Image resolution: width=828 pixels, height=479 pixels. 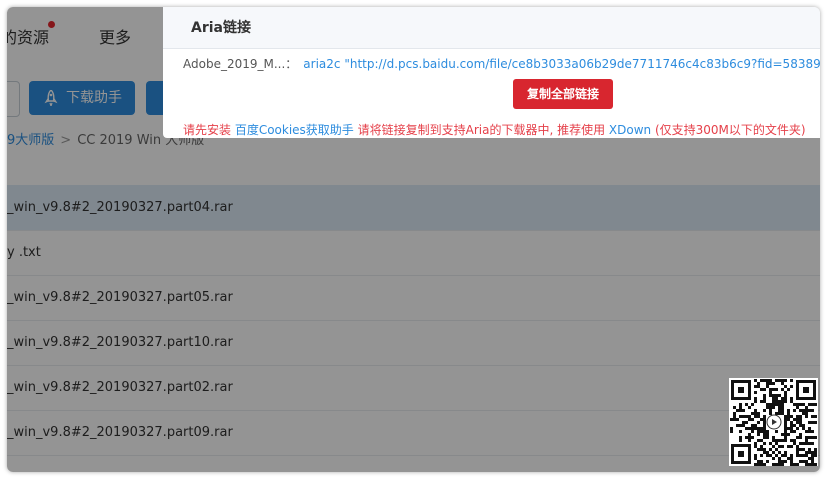 I want to click on link-file-name: Adobe_2019_M...：, so click(x=240, y=64).